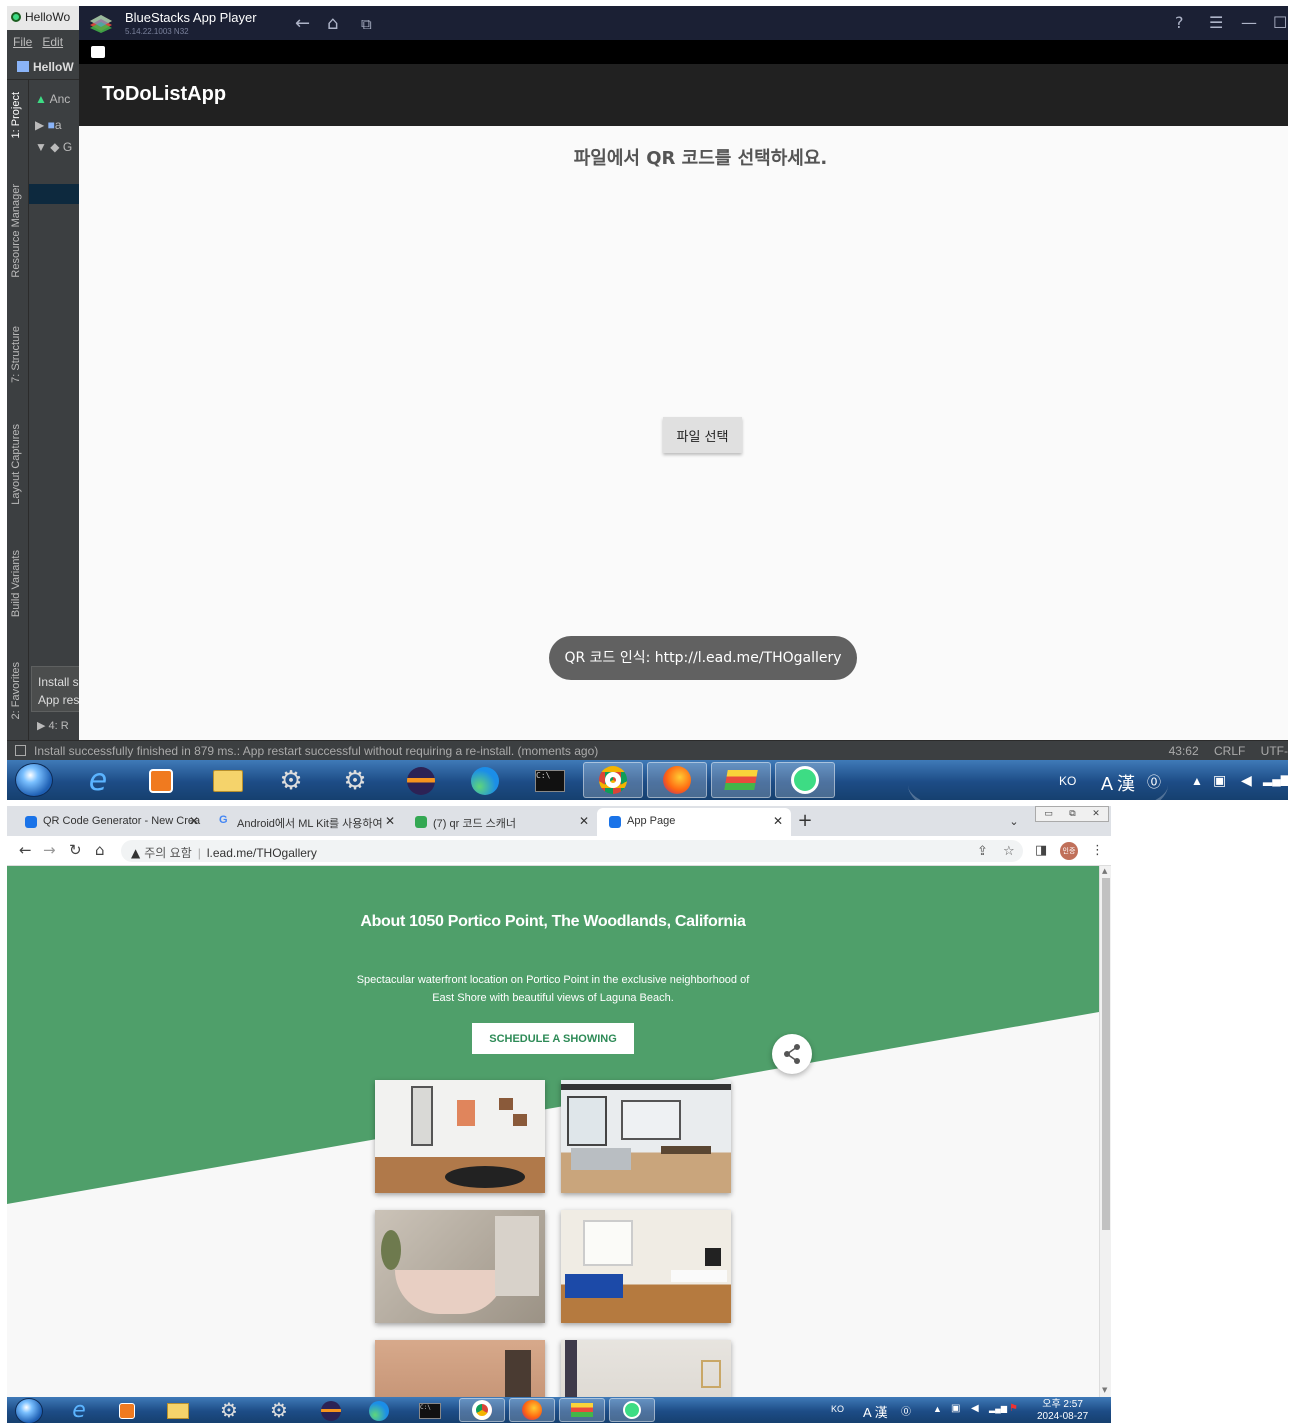 This screenshot has height=1423, width=1297. I want to click on caret-position: 43:62, so click(1184, 751).